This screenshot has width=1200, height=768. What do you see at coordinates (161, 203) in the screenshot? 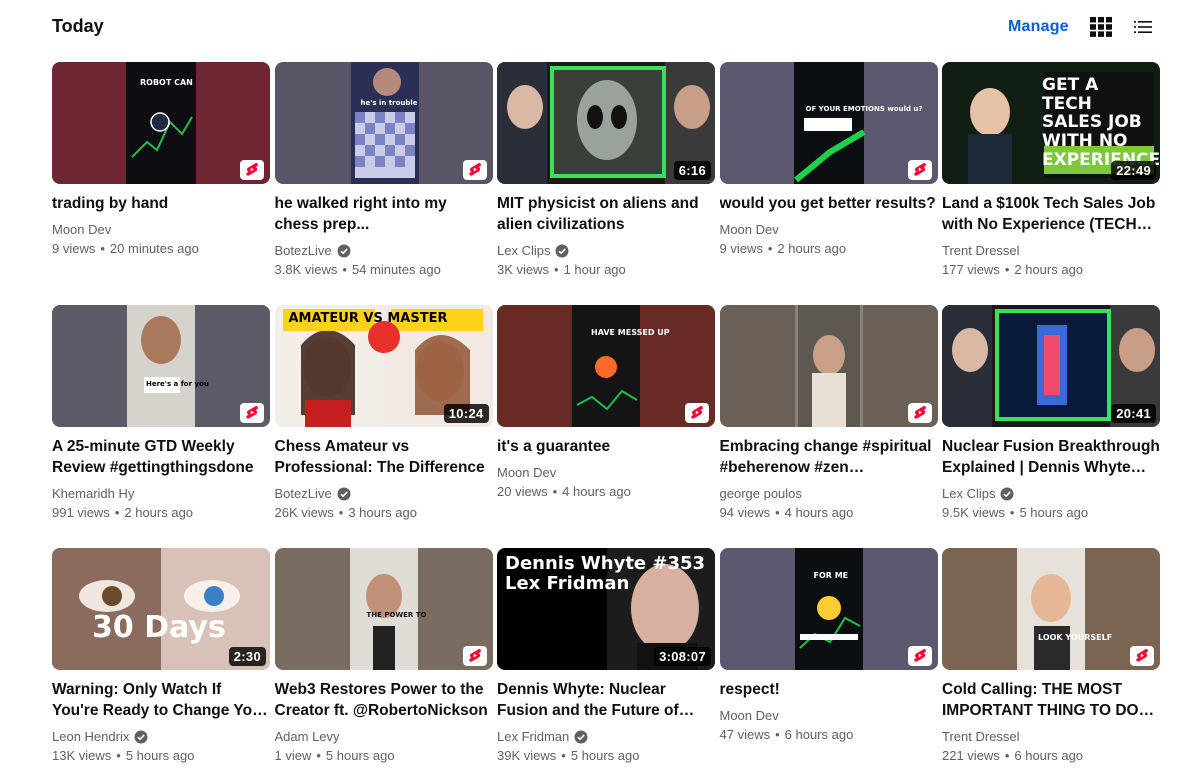
I see `video-title: trading by hand` at bounding box center [161, 203].